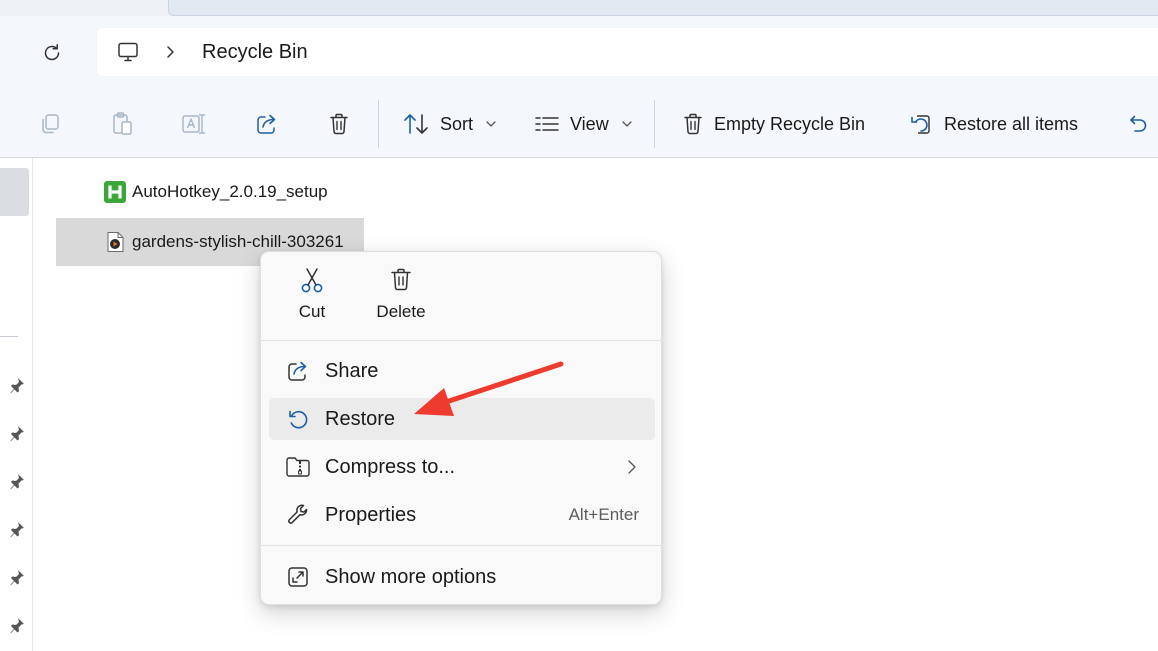  Describe the element at coordinates (790, 123) in the screenshot. I see `empty-recycle-bin-label: Empty Recycle Bin` at that location.